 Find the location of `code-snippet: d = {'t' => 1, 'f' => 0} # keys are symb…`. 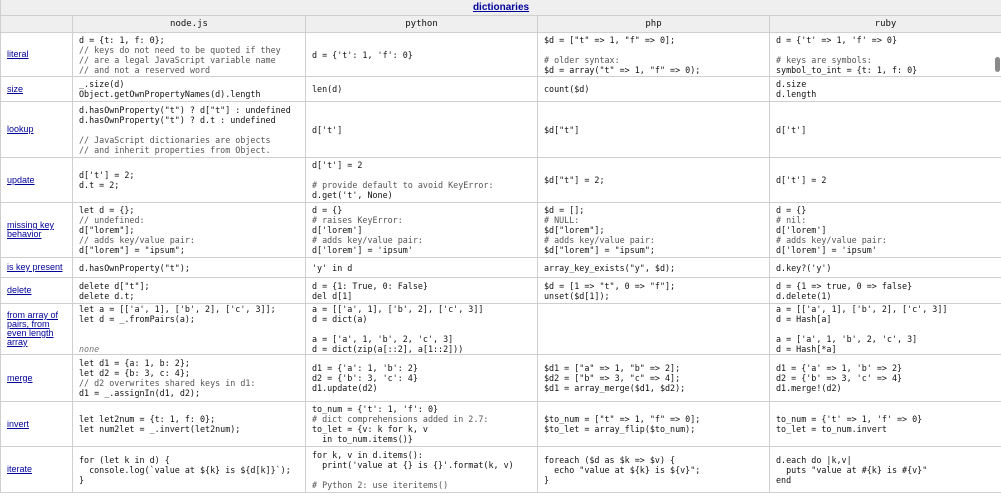

code-snippet: d = {'t' => 1, 'f' => 0} # keys are symb… is located at coordinates (847, 54).